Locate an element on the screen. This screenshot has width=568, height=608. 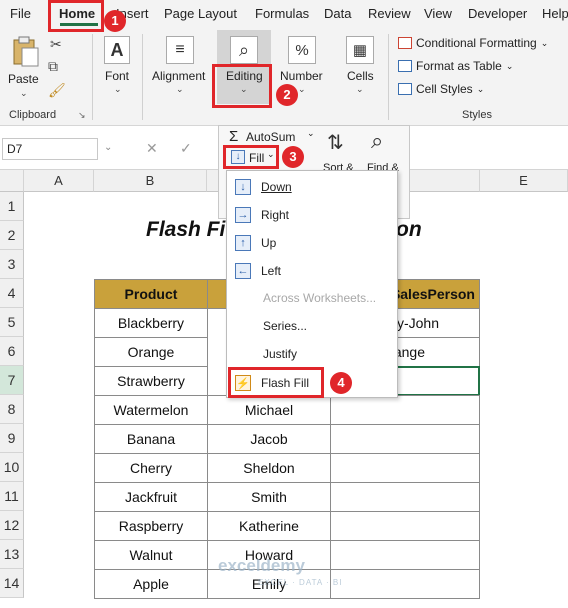
arrow-up-icon: ↑ is located at coordinates (243, 243).